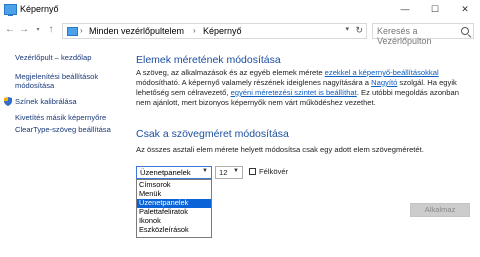  I want to click on apply-button: Alkalmaz, so click(440, 210).